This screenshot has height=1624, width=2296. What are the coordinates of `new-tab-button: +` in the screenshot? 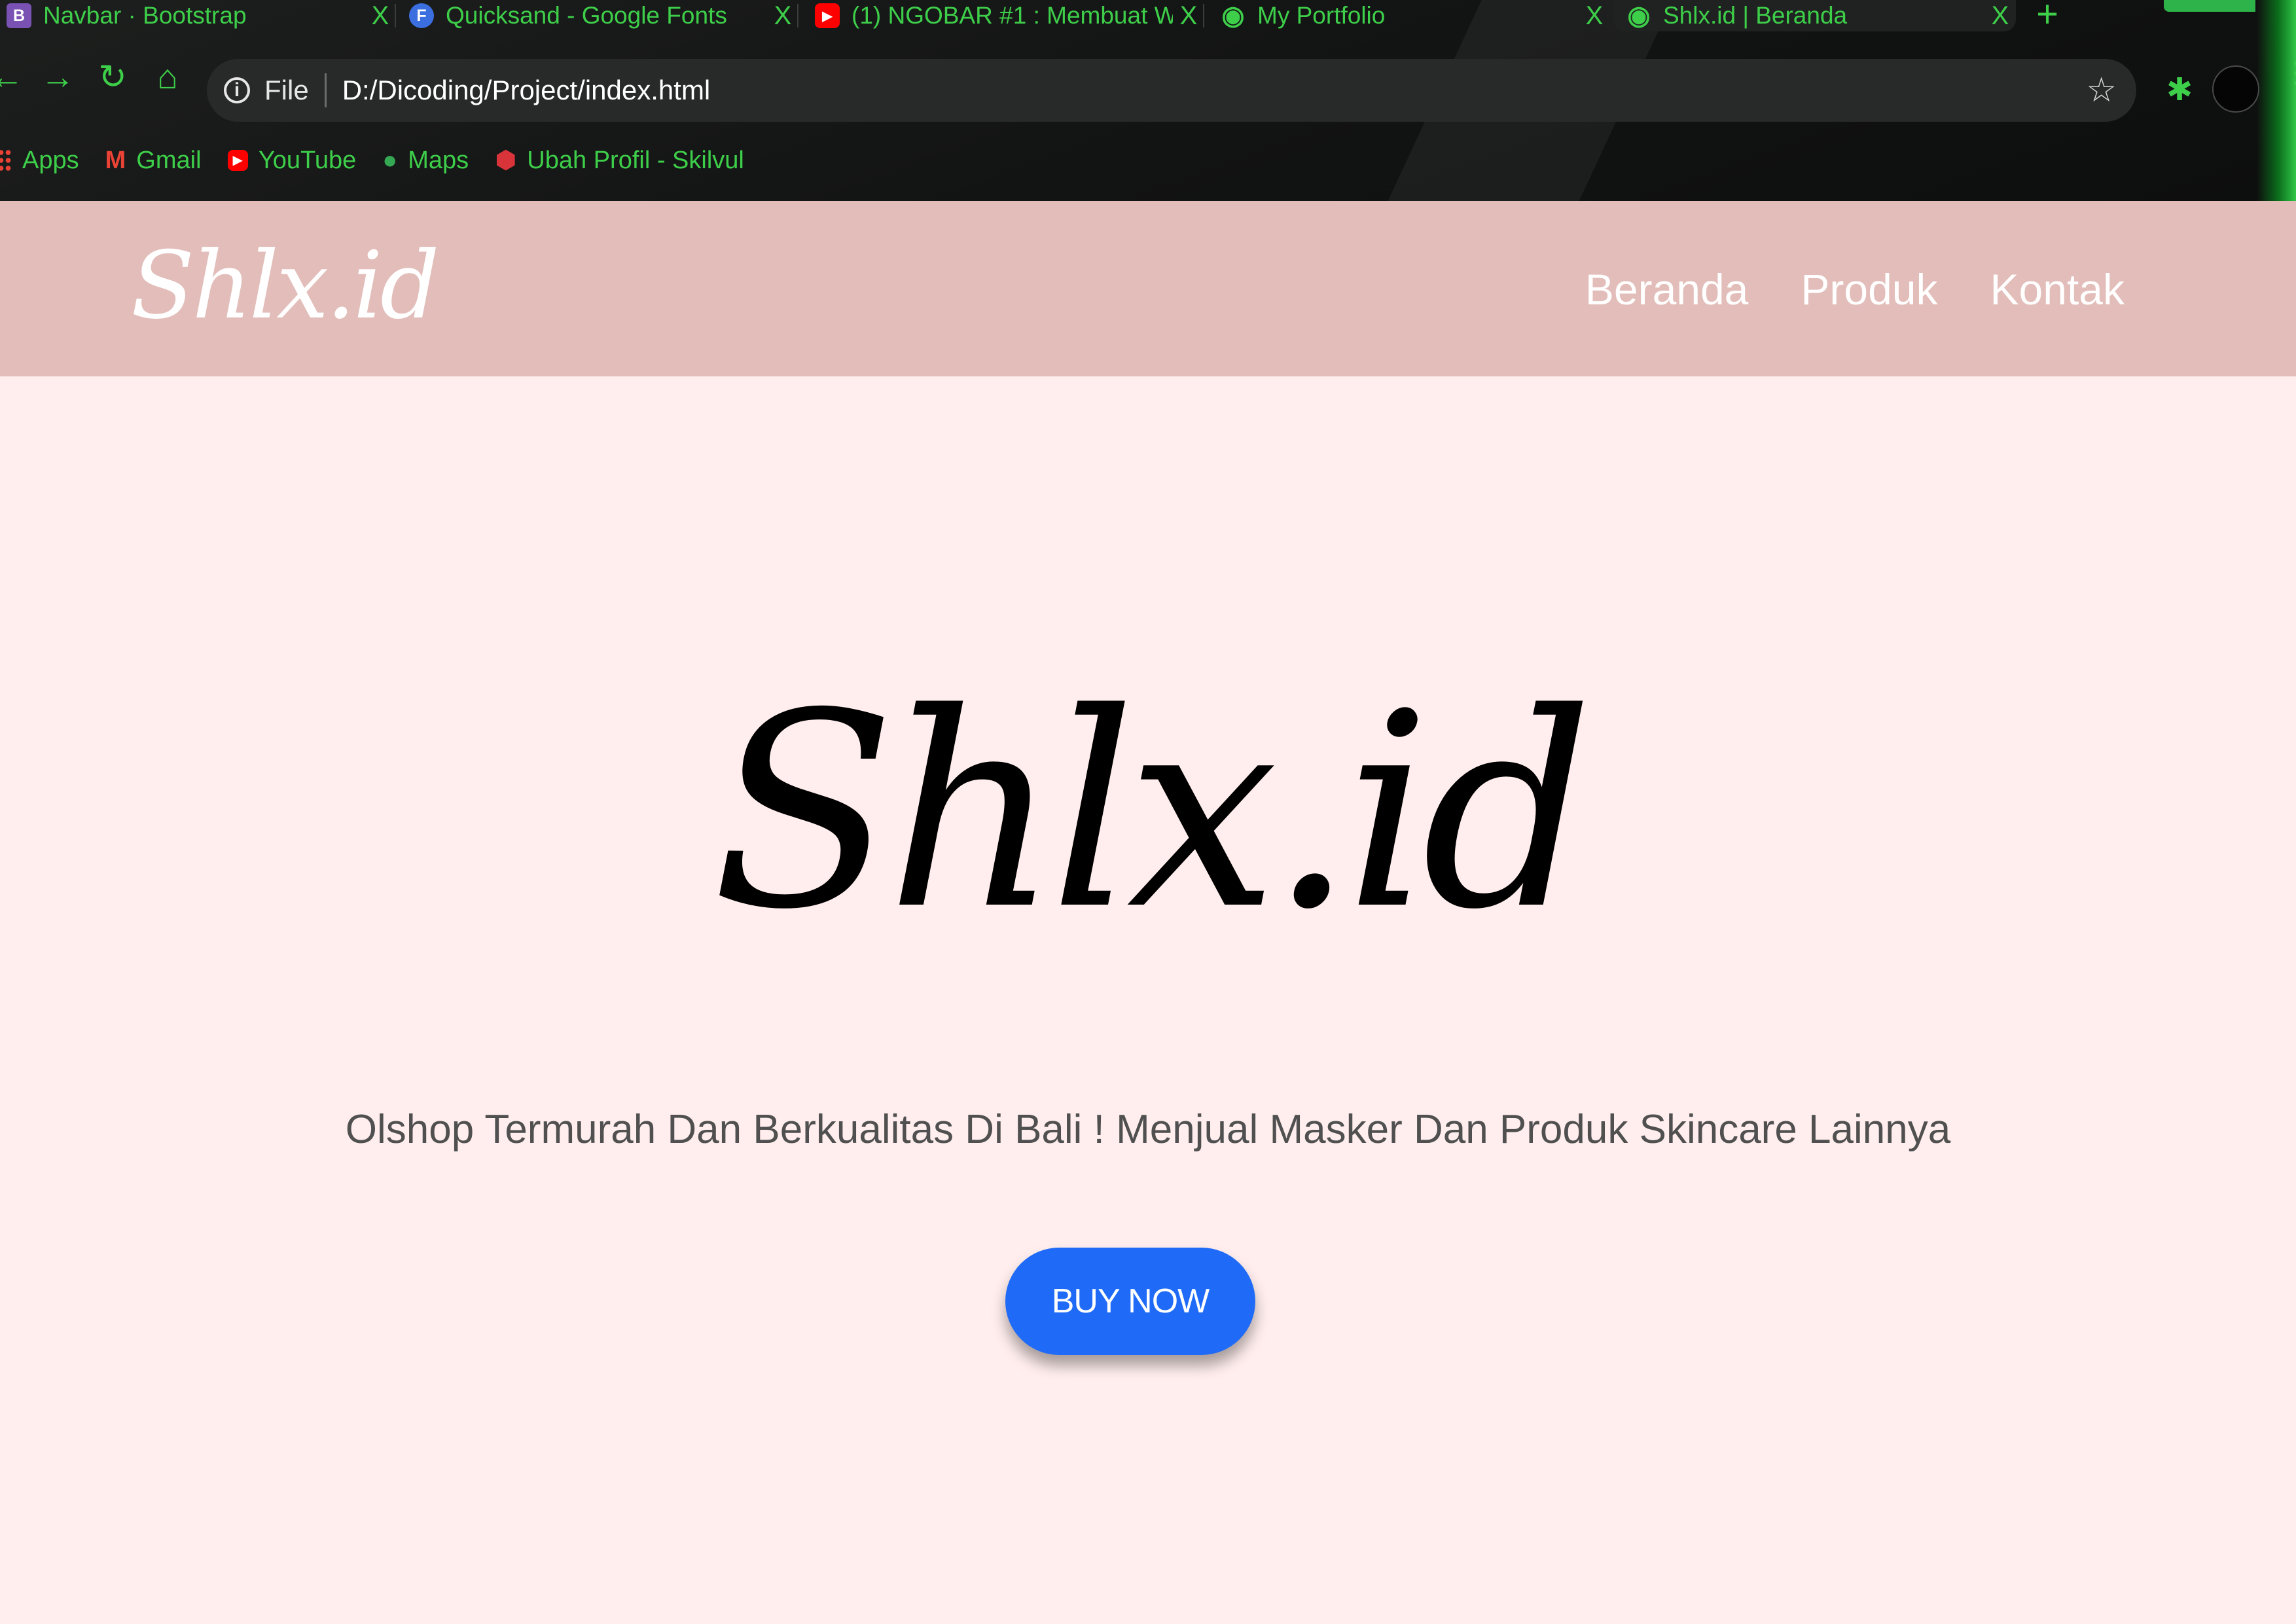 It's located at (2047, 16).